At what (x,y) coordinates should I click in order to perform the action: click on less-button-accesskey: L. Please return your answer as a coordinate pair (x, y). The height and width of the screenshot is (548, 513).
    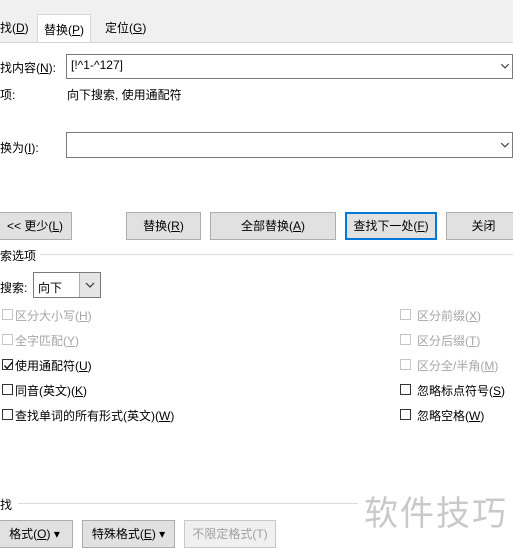
    Looking at the image, I should click on (56, 226).